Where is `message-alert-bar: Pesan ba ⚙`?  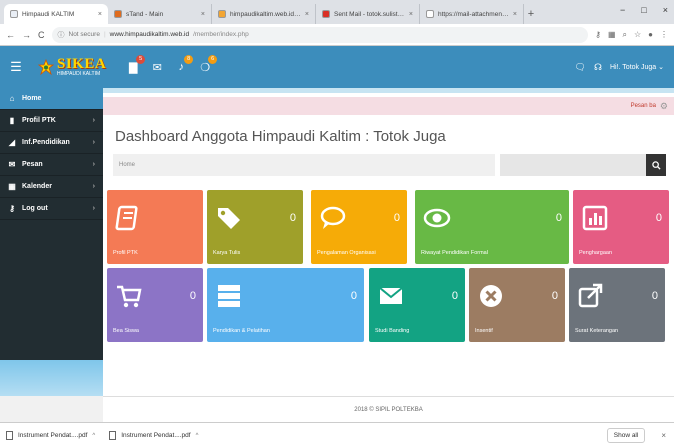 message-alert-bar: Pesan ba ⚙ is located at coordinates (388, 106).